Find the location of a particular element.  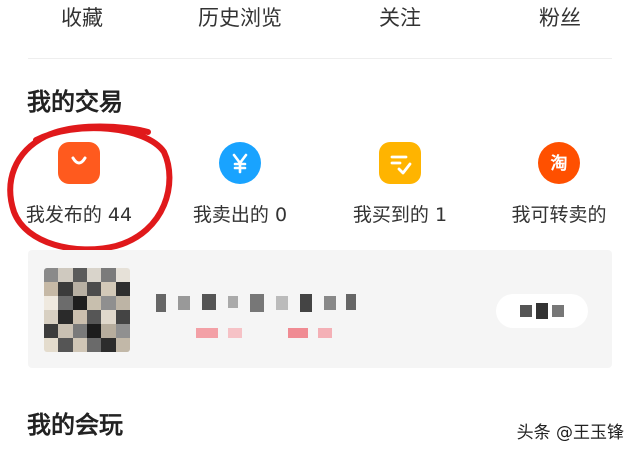

svg-text: 淘 is located at coordinates (559, 163).